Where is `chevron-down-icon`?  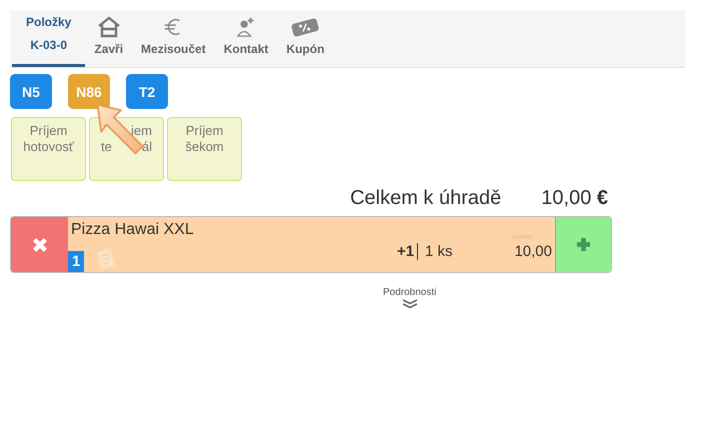 chevron-down-icon is located at coordinates (410, 304).